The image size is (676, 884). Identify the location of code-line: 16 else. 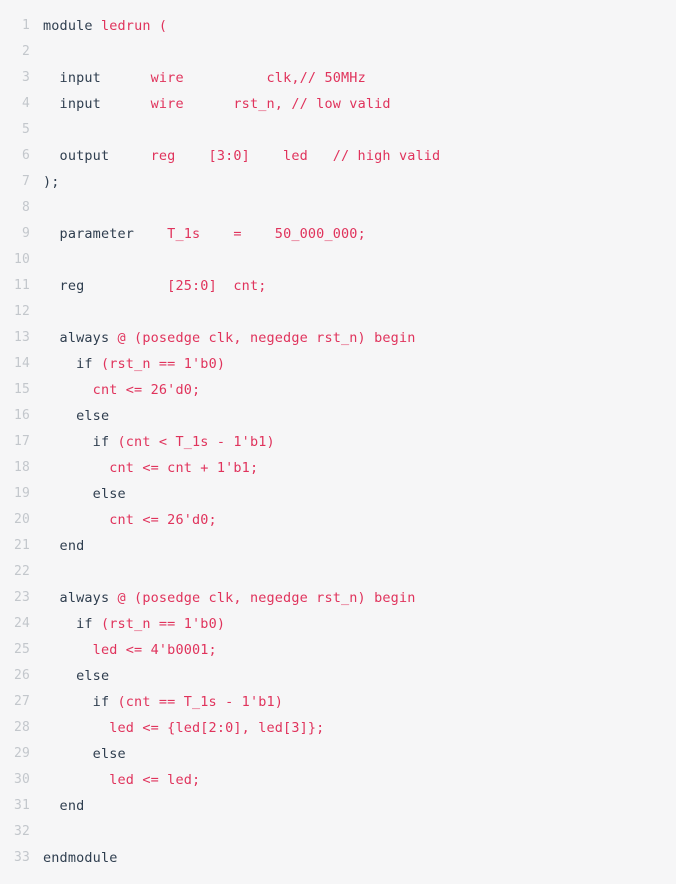
(338, 416).